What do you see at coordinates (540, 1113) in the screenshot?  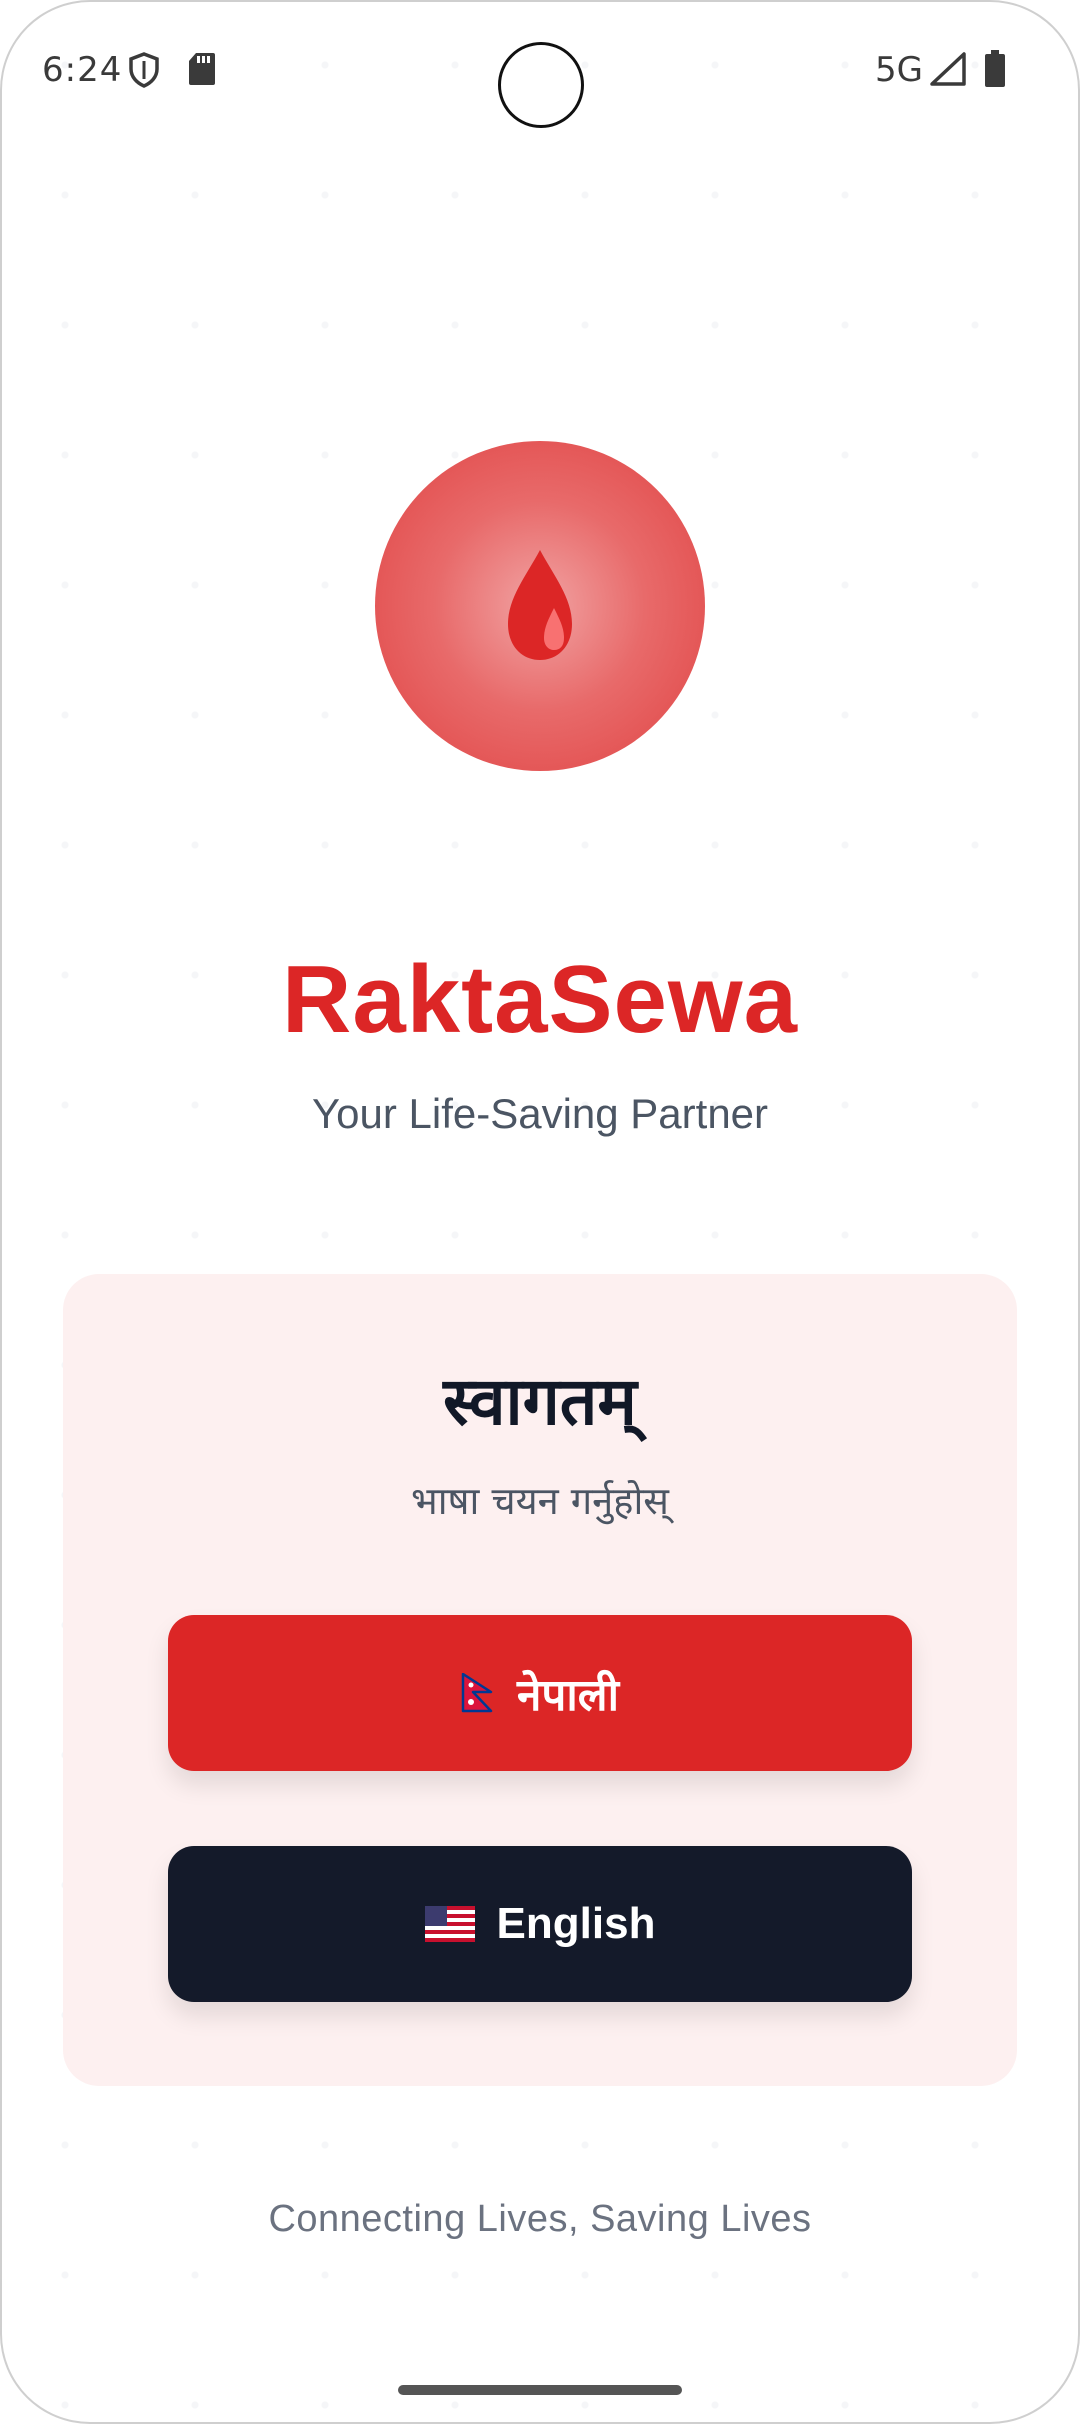 I see `app-tagline: Your Life-Saving Partner` at bounding box center [540, 1113].